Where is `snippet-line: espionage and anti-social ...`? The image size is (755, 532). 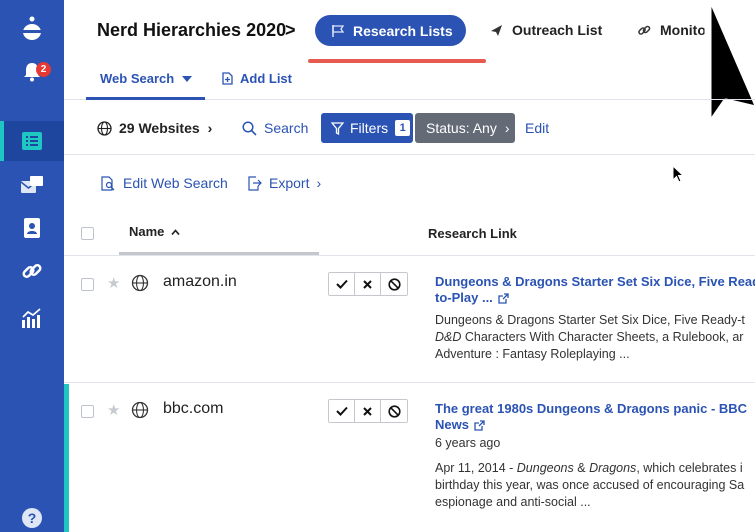 snippet-line: espionage and anti-social ... is located at coordinates (513, 502).